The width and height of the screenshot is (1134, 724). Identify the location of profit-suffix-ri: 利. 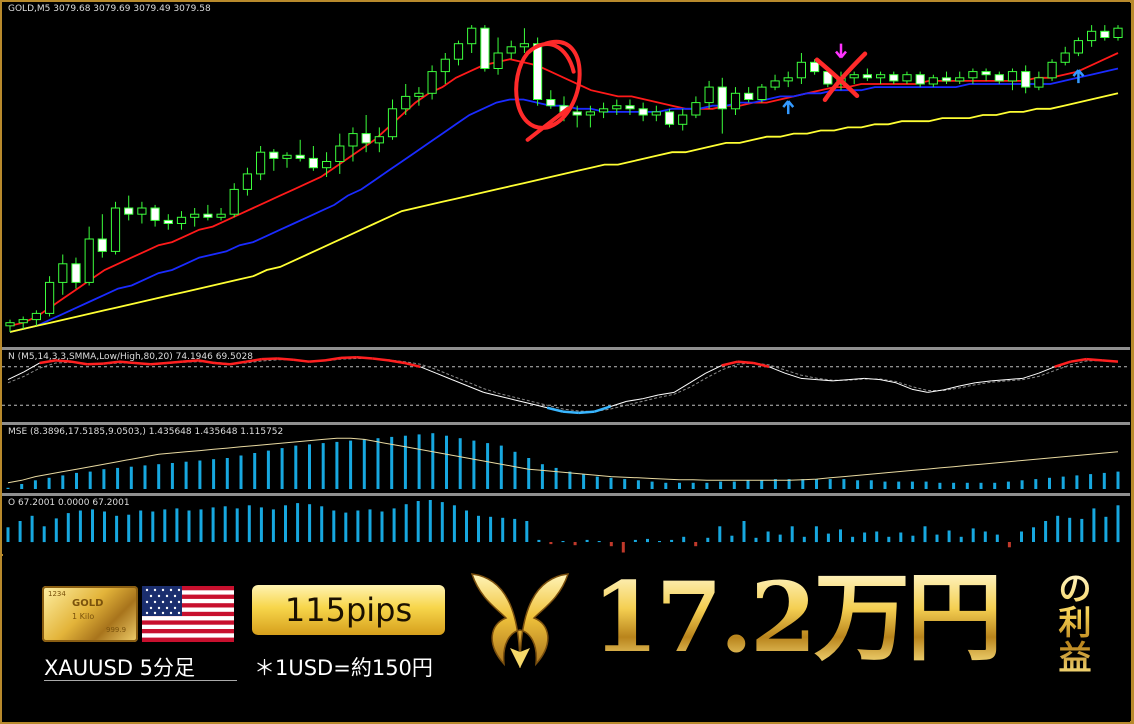
(1075, 623).